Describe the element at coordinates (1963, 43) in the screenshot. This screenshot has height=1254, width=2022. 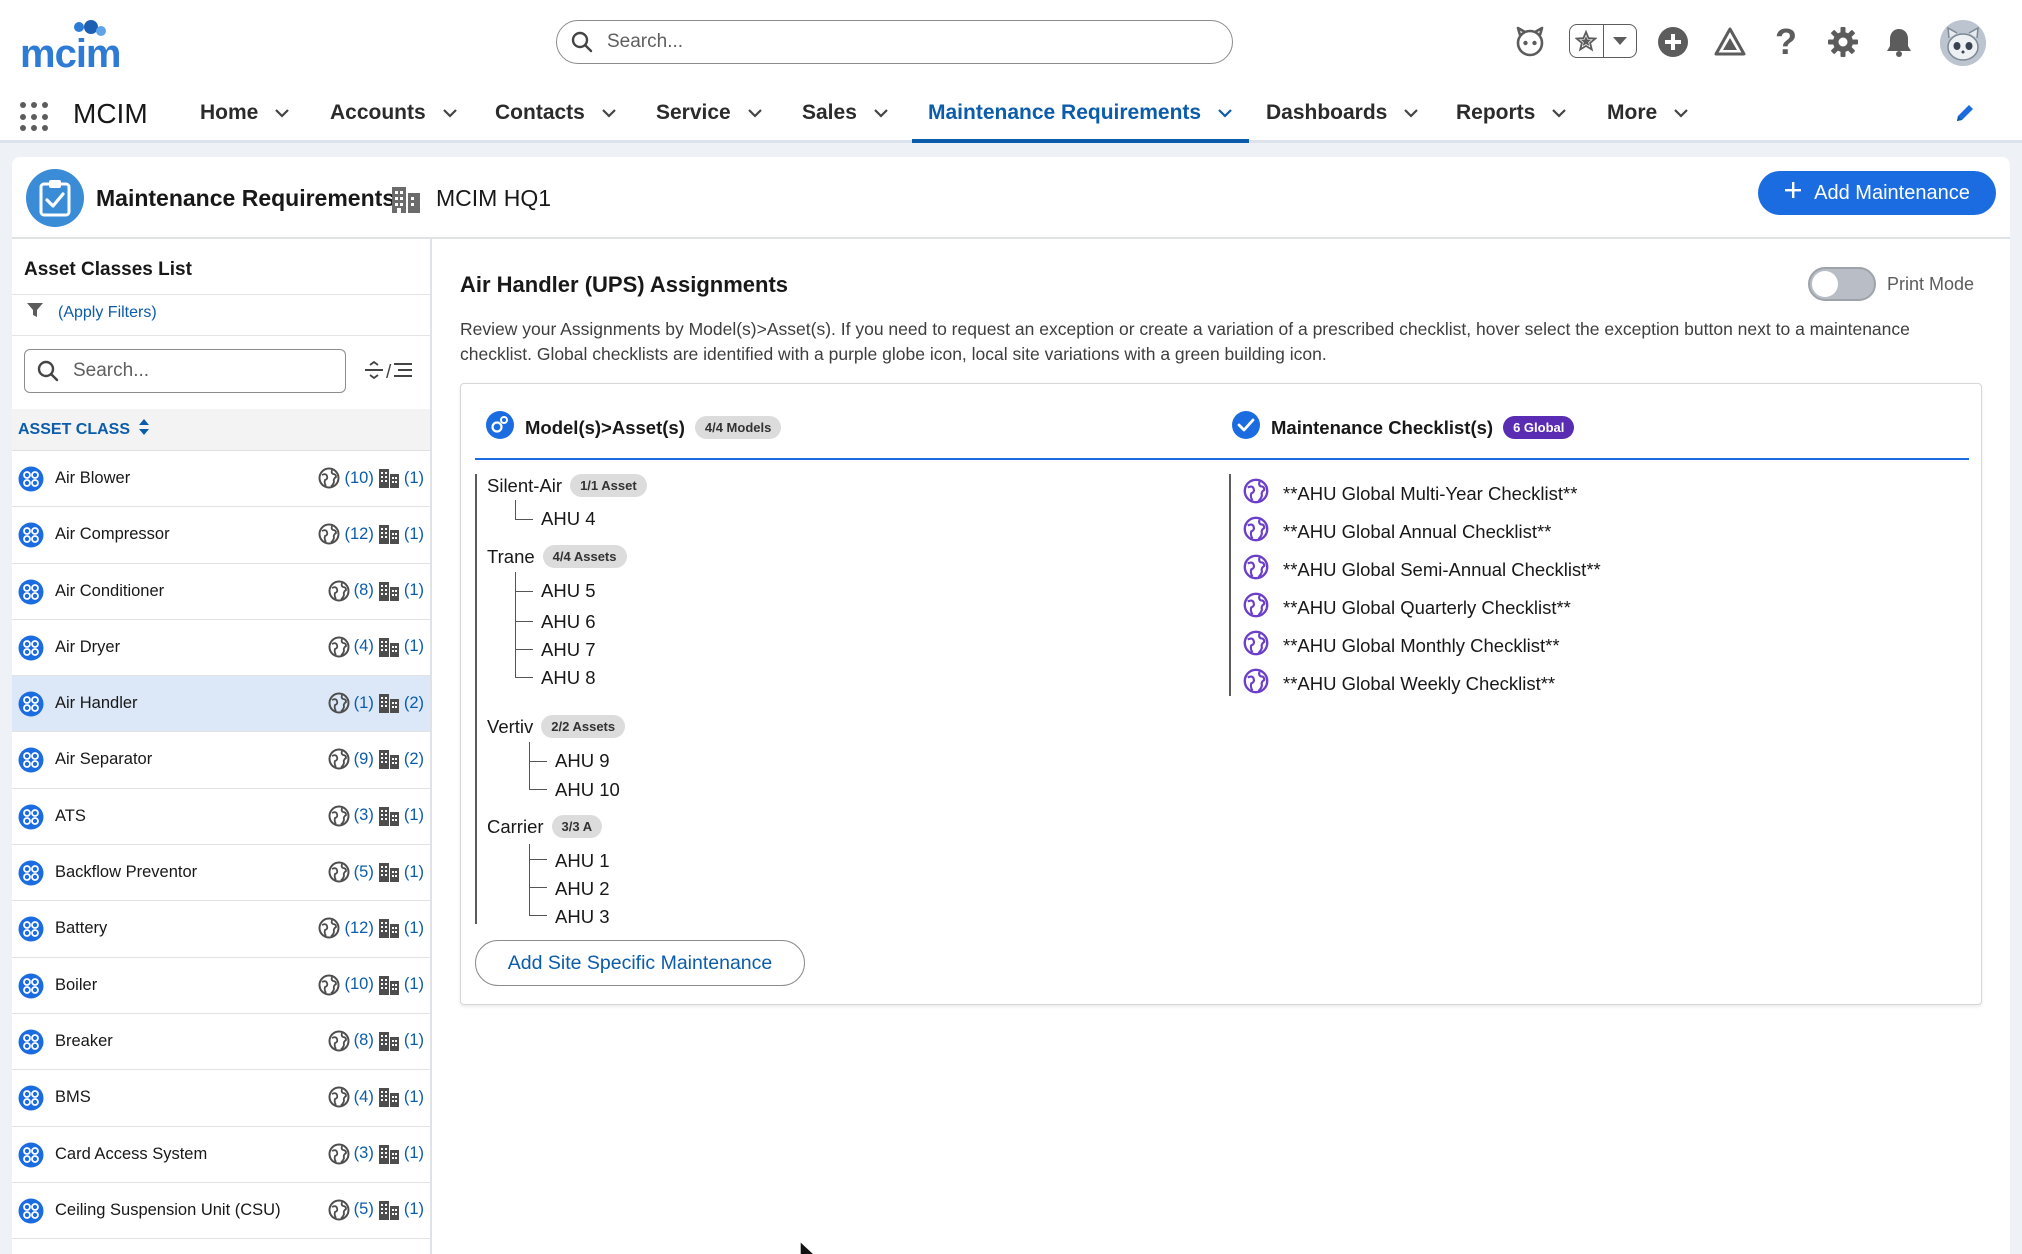
I see `user-avatar` at that location.